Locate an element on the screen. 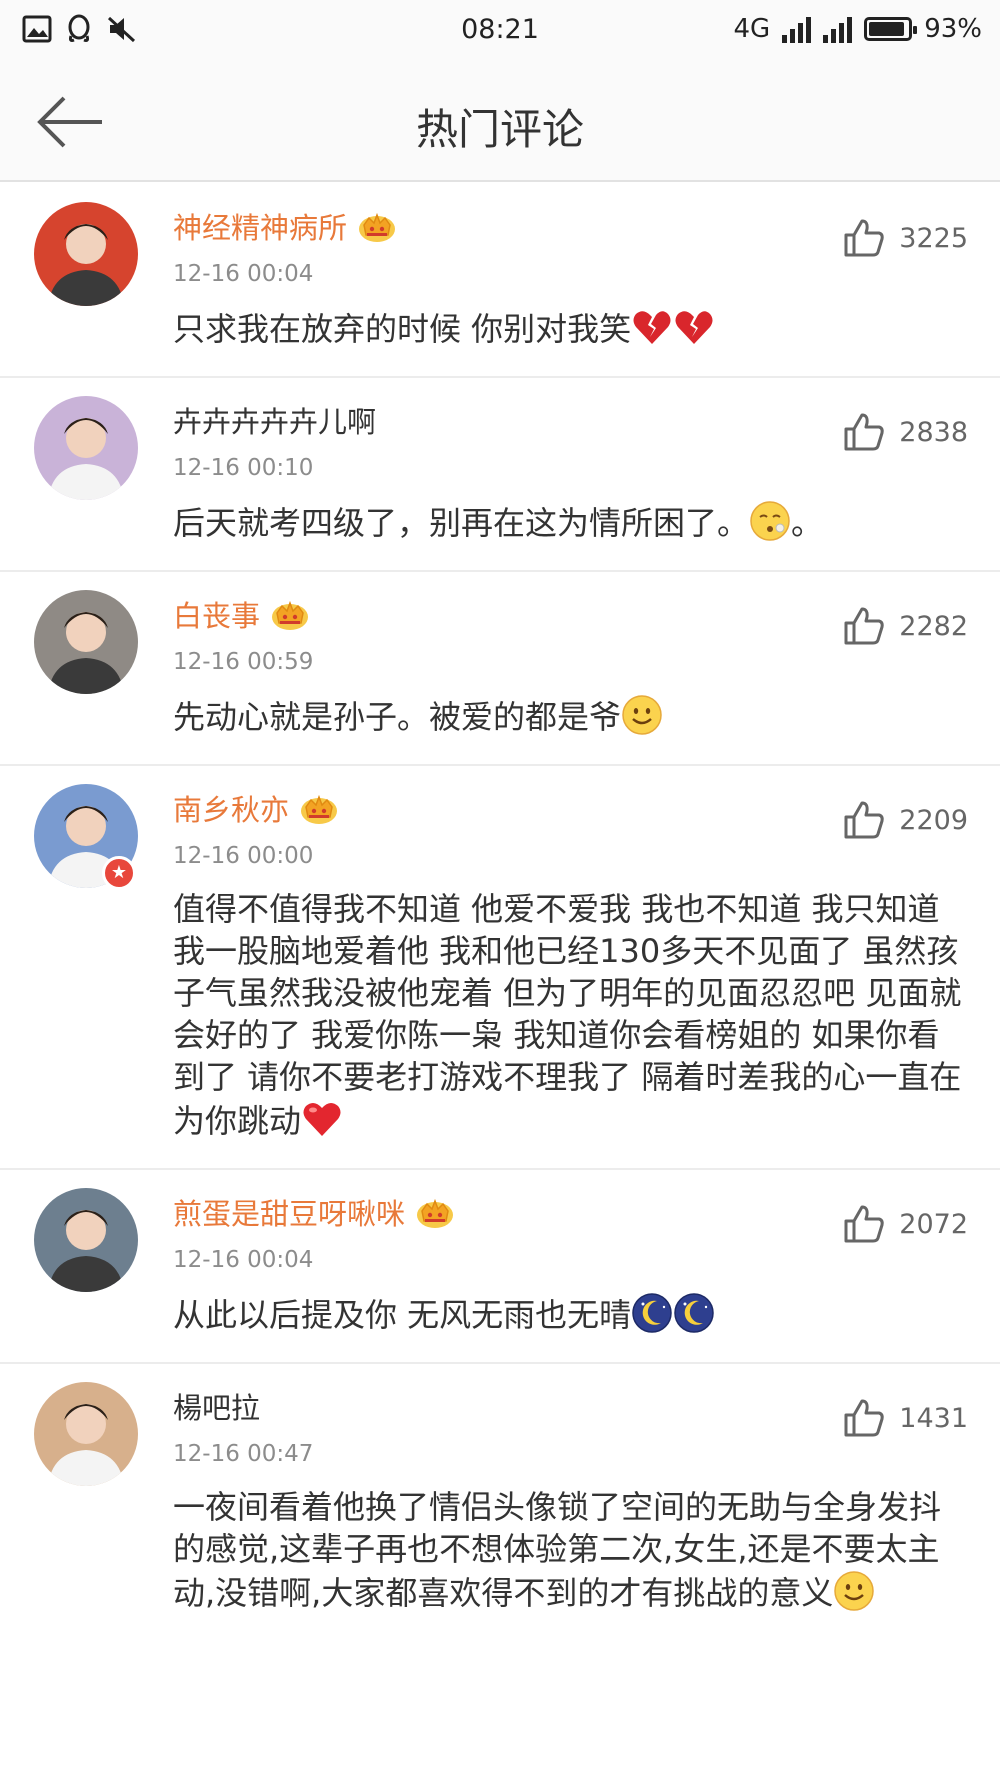  like-count: 2838 is located at coordinates (933, 432).